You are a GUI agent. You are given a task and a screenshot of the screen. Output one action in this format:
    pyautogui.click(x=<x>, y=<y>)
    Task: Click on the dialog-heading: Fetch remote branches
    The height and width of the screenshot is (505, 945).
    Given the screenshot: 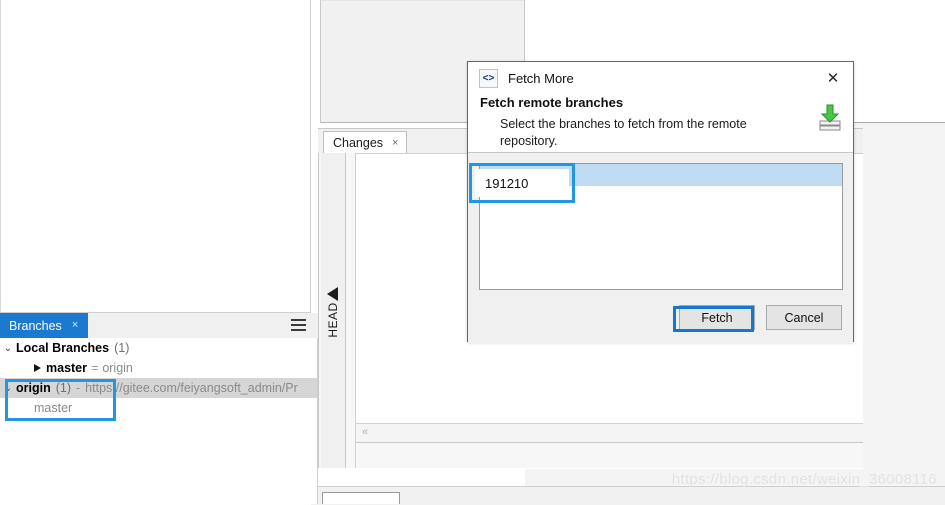 What is the action you would take?
    pyautogui.click(x=552, y=102)
    